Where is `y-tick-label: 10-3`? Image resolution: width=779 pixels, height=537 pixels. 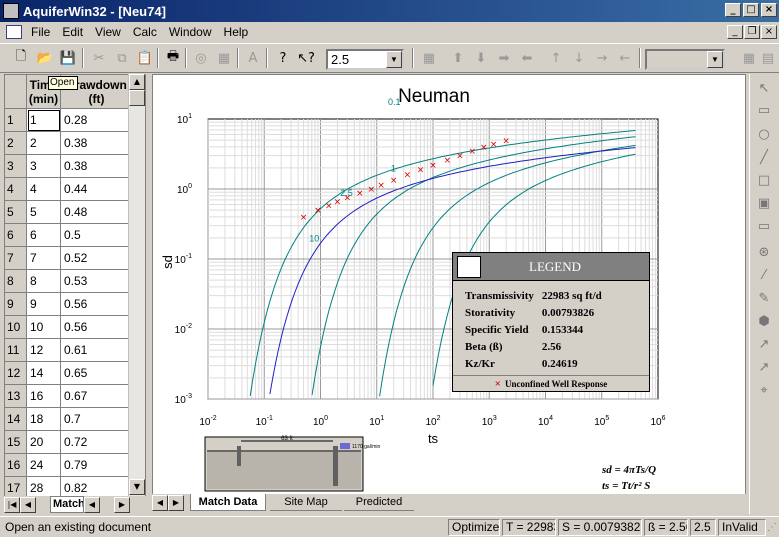 y-tick-label: 10-3 is located at coordinates (183, 399).